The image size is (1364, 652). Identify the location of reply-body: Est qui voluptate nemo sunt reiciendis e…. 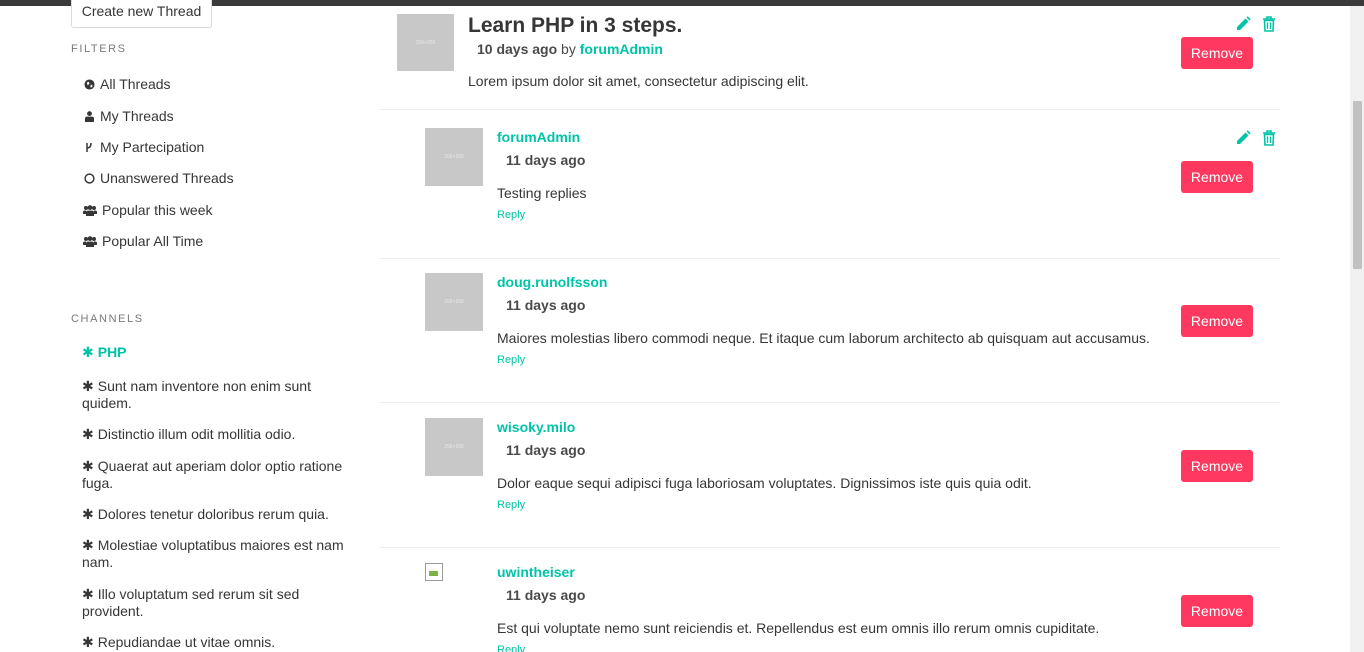
(798, 628).